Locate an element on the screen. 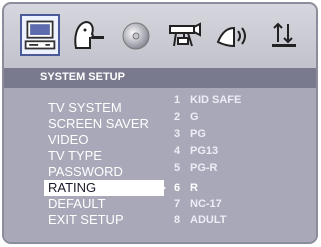 This screenshot has height=247, width=321. menu-item-exit-setup: EXIT SETUP is located at coordinates (86, 220).